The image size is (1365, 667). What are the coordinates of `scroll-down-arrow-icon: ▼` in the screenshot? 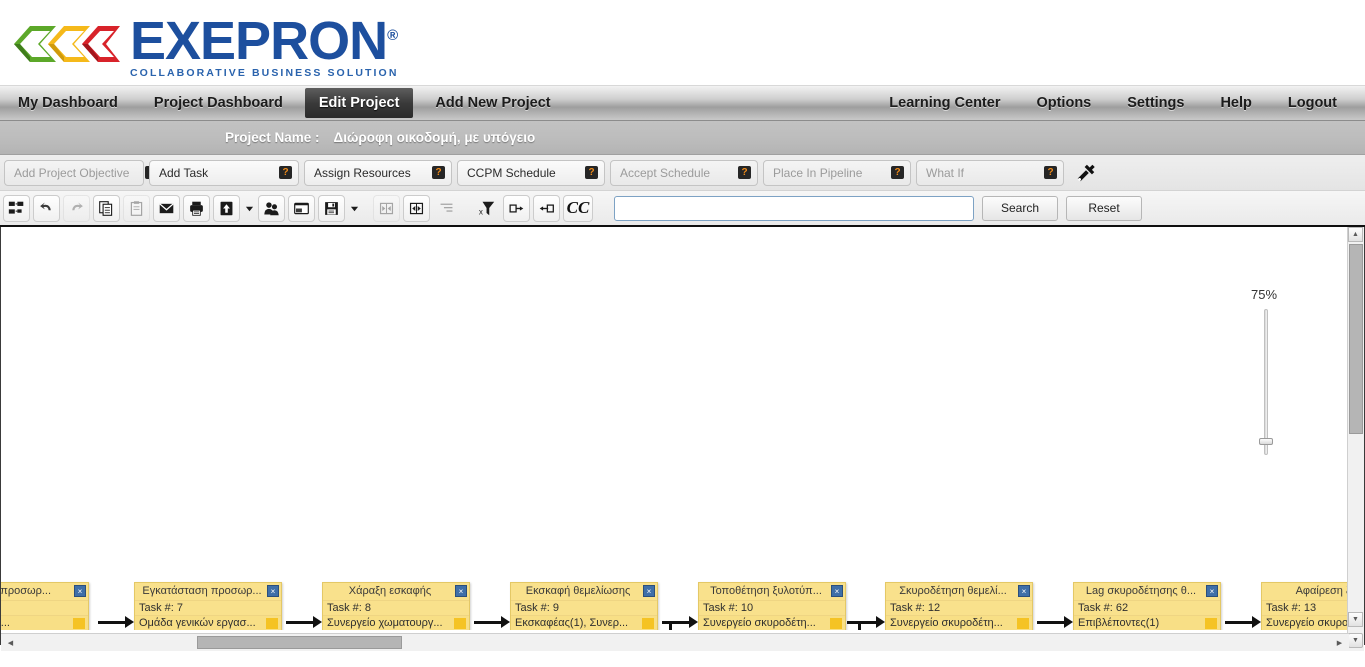 It's located at (1355, 619).